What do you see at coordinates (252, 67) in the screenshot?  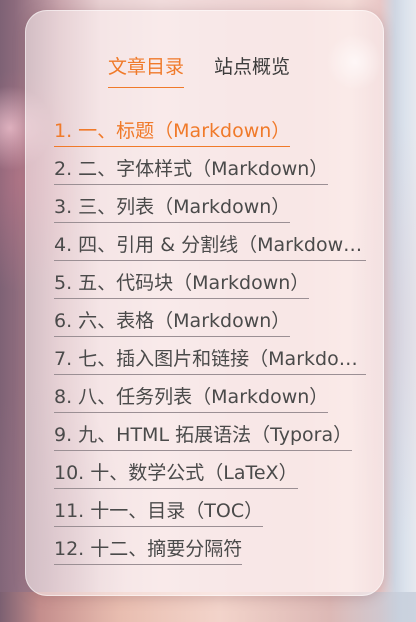 I see `tab-site-overview: 站点概览` at bounding box center [252, 67].